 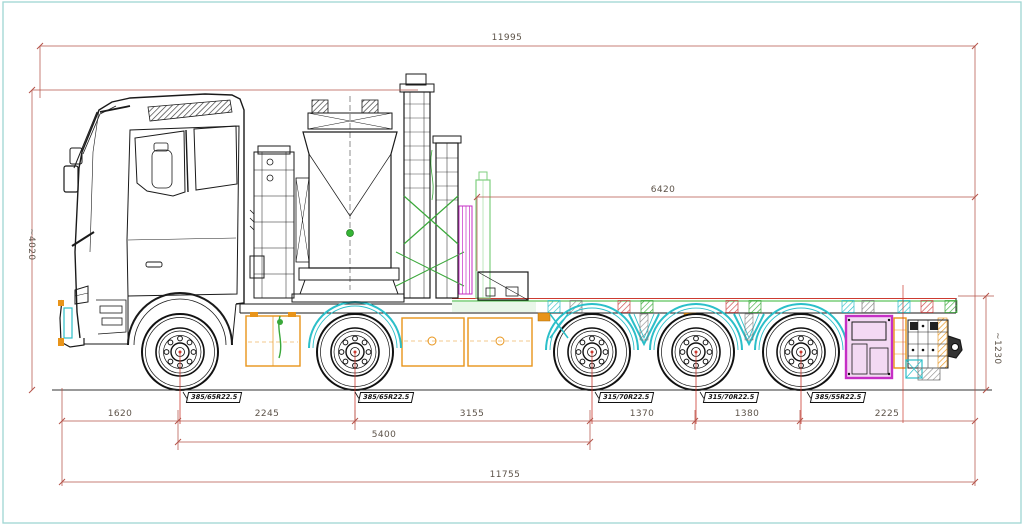 What do you see at coordinates (903, 347) in the screenshot?
I see `rear-equipment` at bounding box center [903, 347].